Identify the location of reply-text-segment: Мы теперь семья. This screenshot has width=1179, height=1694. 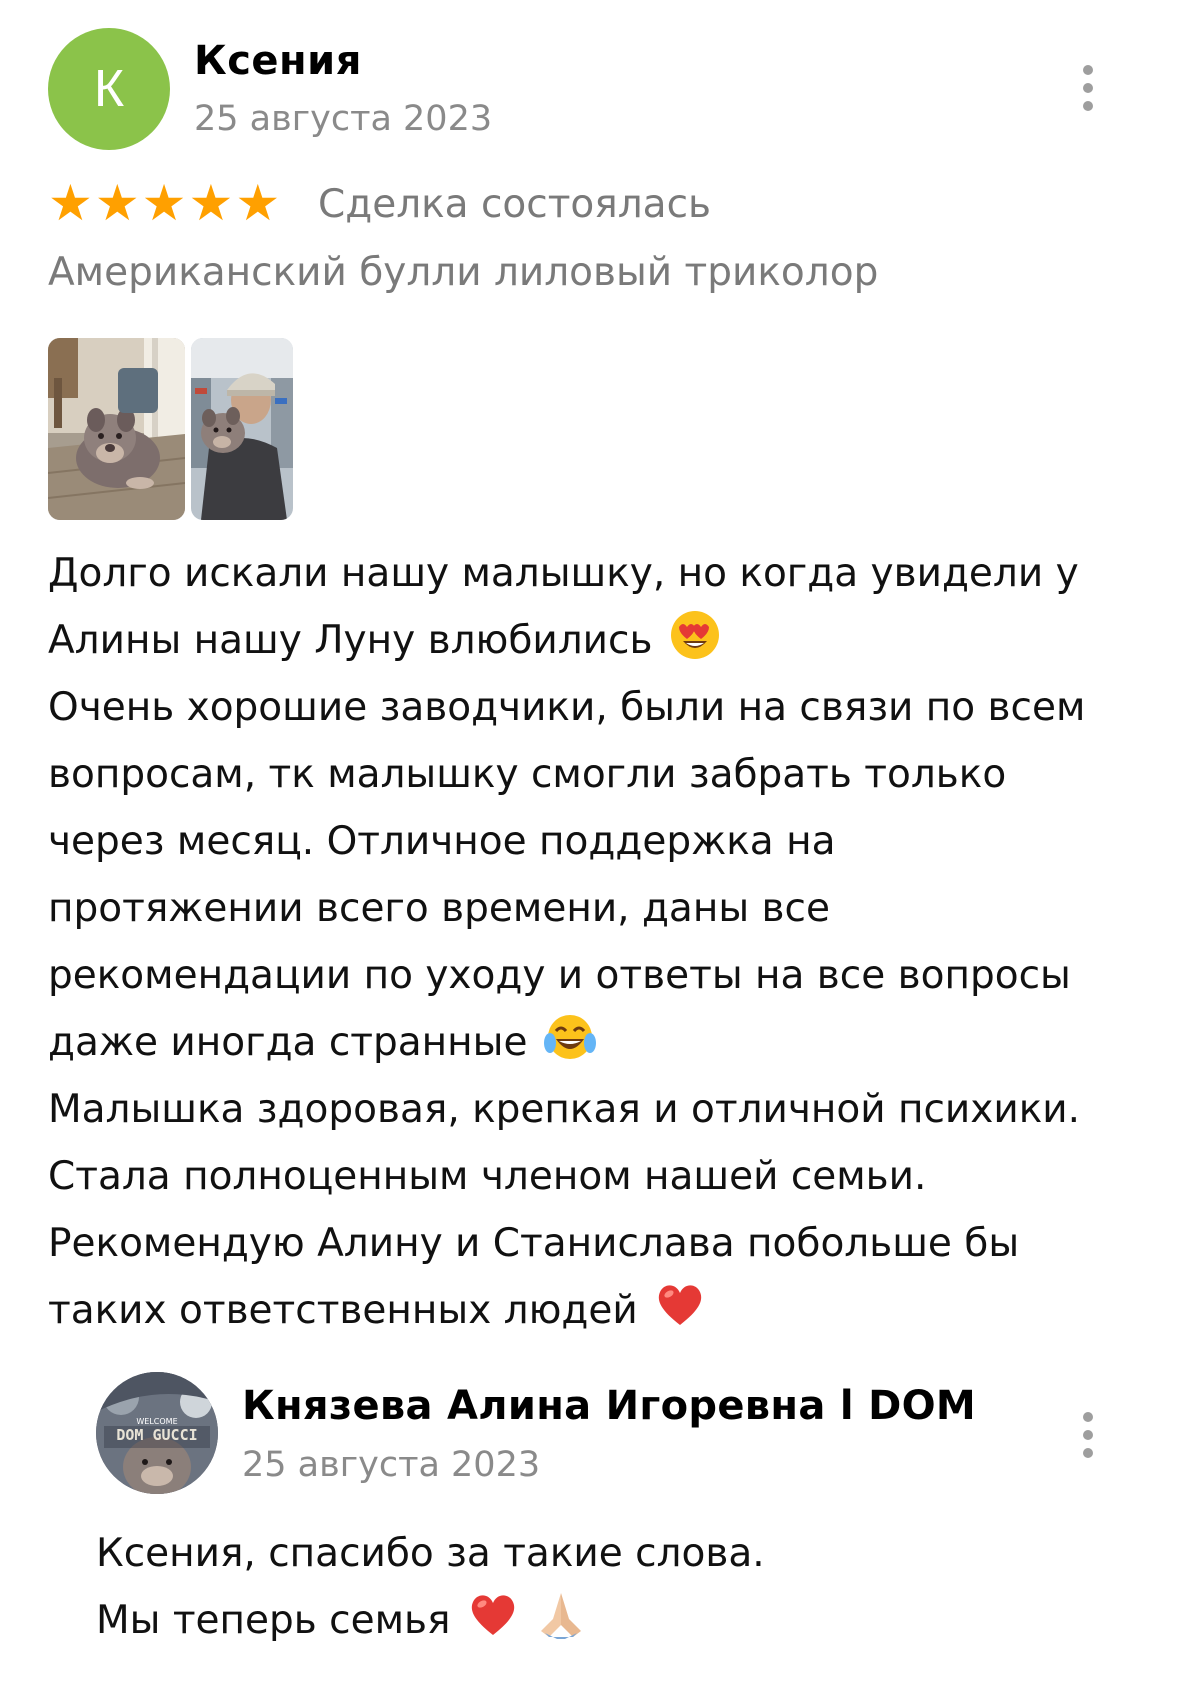
(273, 1620).